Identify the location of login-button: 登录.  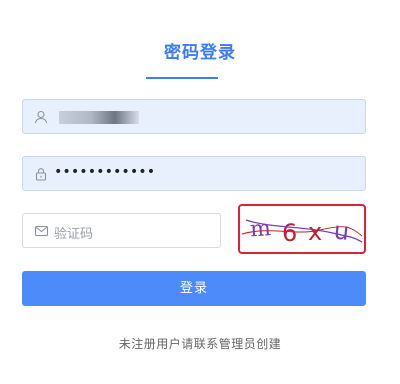
(194, 288).